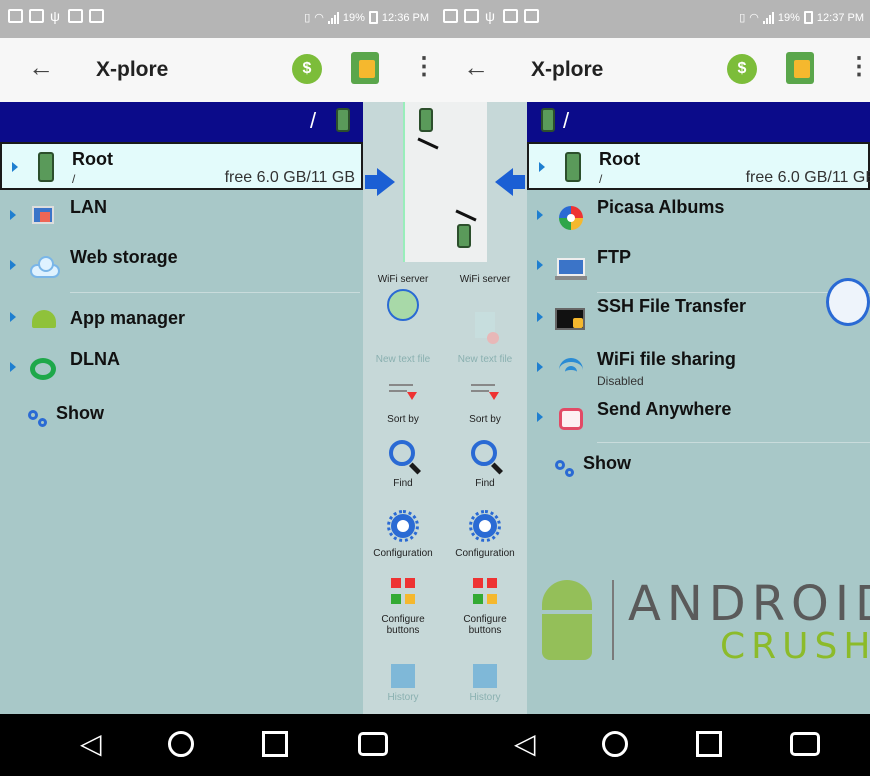 The image size is (870, 776). I want to click on item-label: LAN, so click(88, 207).